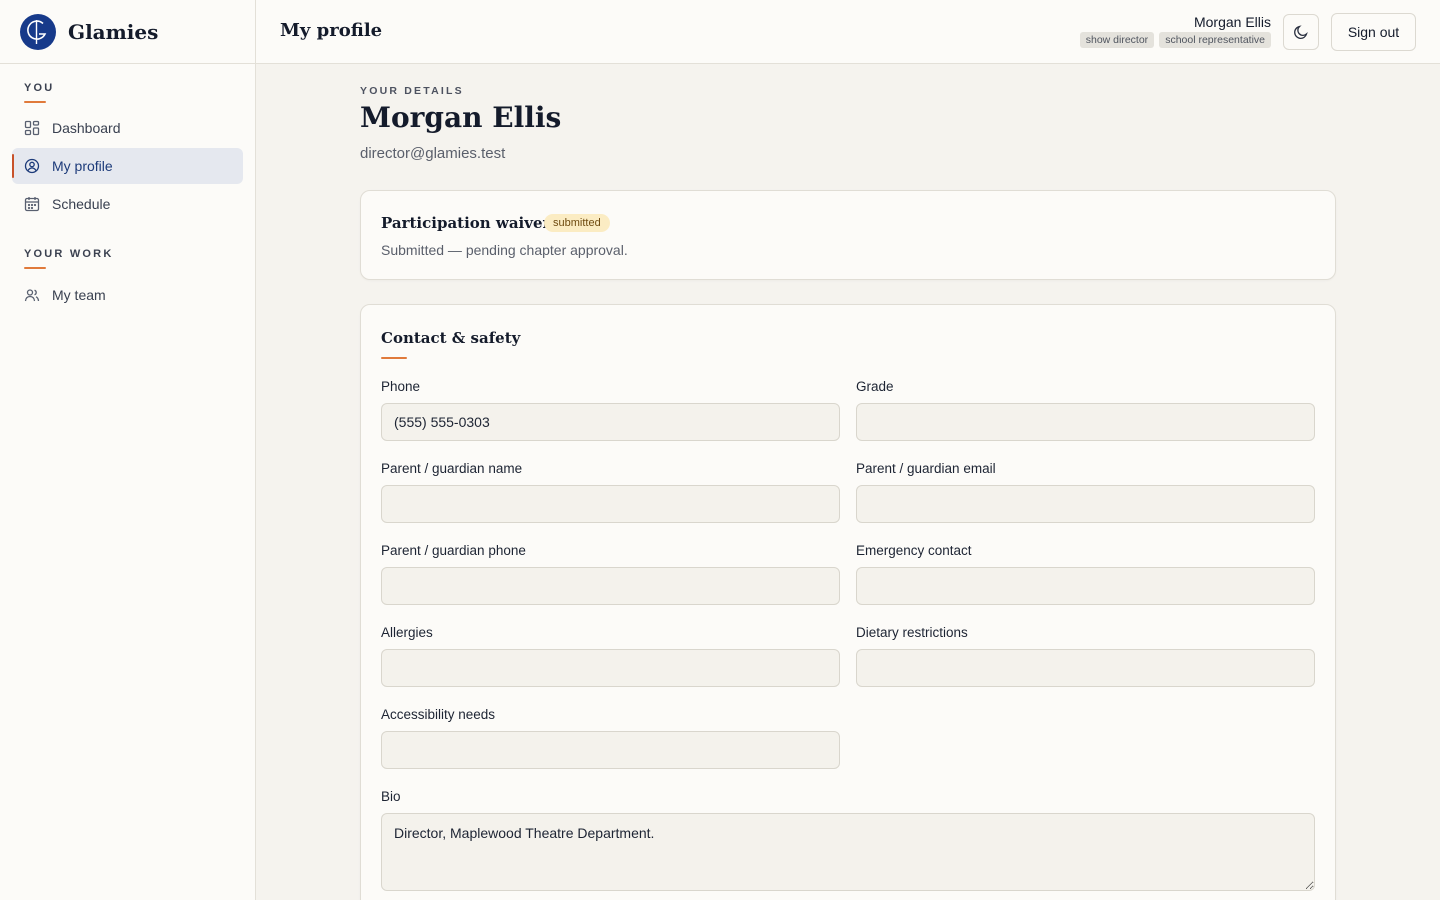 Image resolution: width=1440 pixels, height=900 pixels. I want to click on waiver-message: Submitted — pending chapter approval., so click(504, 250).